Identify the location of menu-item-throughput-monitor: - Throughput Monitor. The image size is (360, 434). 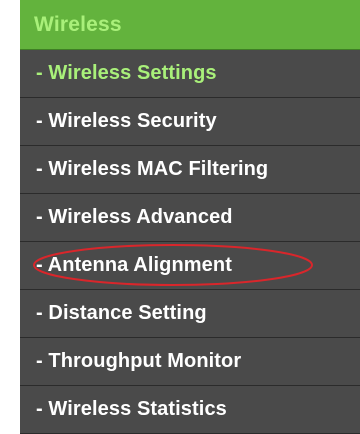
(190, 362).